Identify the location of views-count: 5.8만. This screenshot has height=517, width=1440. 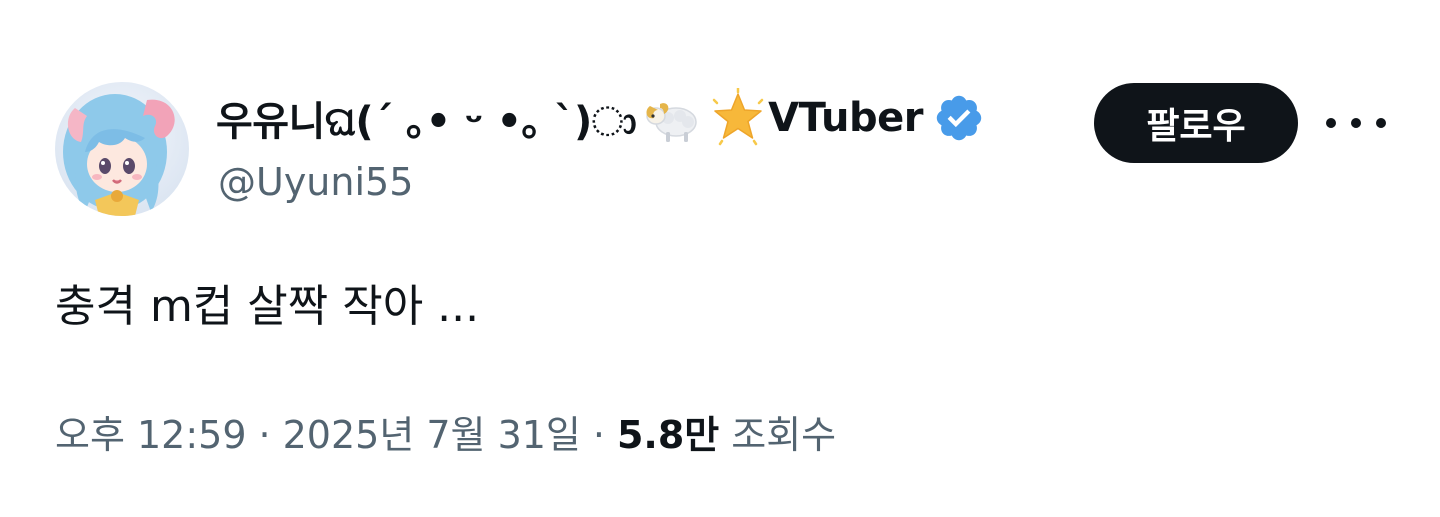
(668, 435).